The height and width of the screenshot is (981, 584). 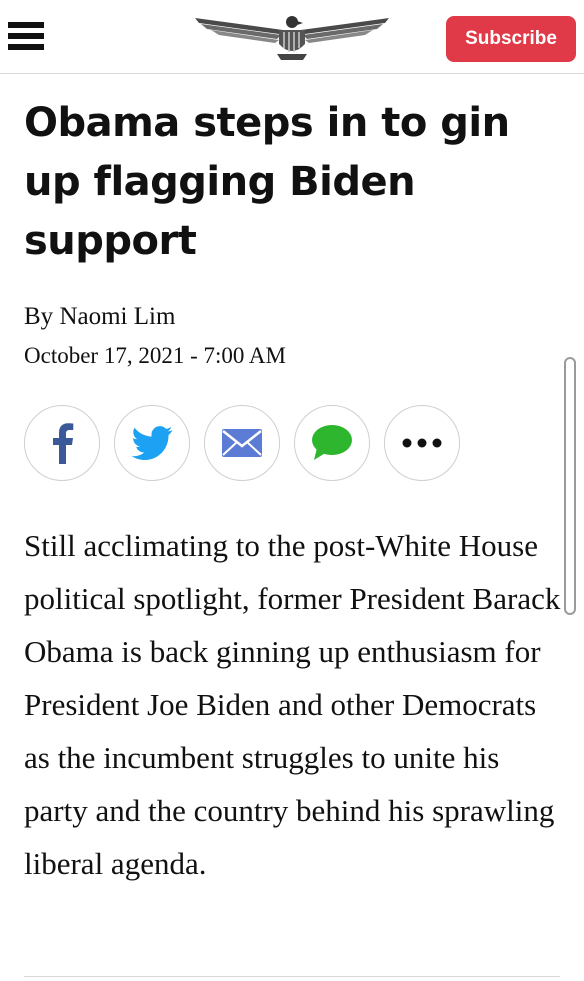 I want to click on byline: By Naomi Lim, so click(x=99, y=317).